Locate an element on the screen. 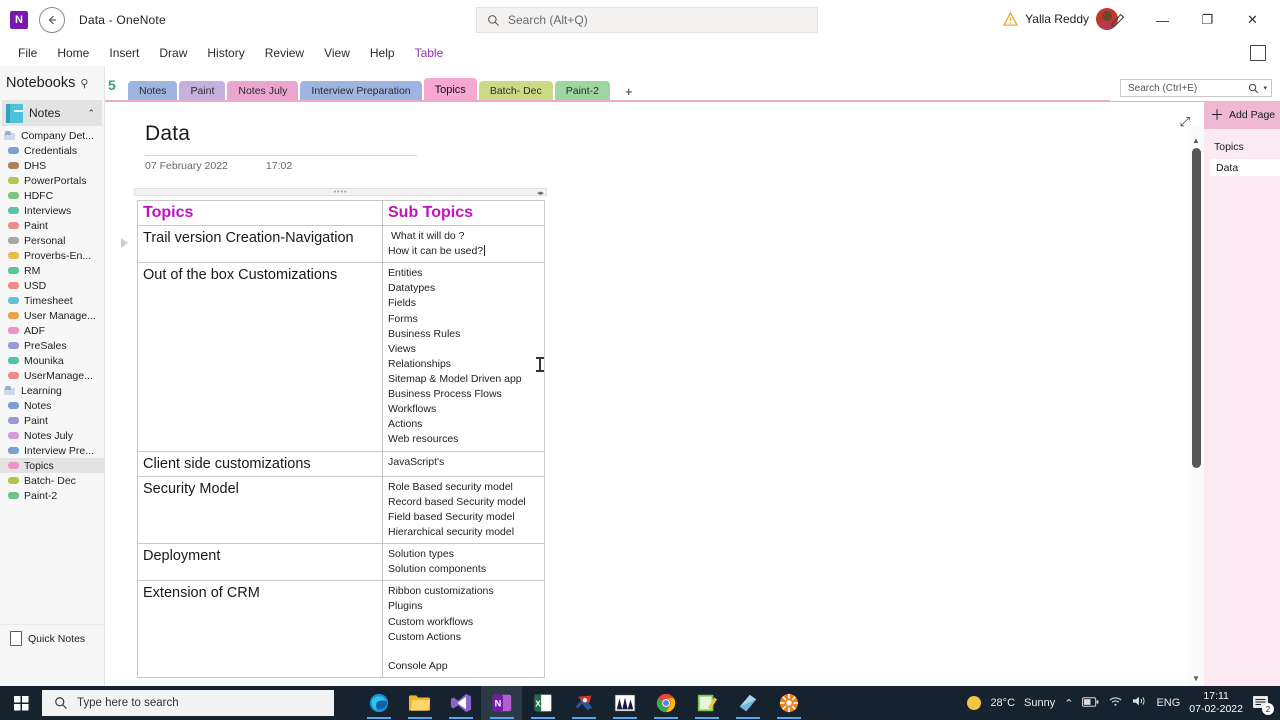 This screenshot has height=720, width=1280. scroll-down-icon: ▼ is located at coordinates (1196, 678).